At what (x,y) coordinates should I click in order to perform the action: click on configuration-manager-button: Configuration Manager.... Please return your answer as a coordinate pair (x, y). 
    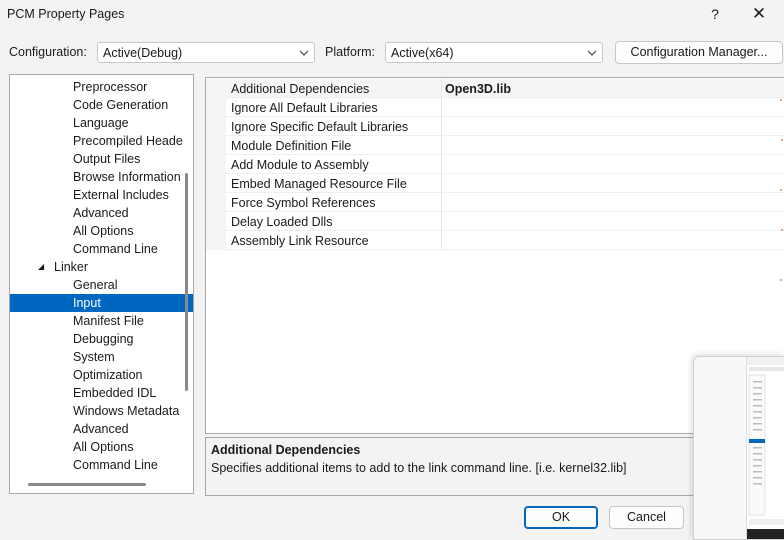
    Looking at the image, I should click on (699, 52).